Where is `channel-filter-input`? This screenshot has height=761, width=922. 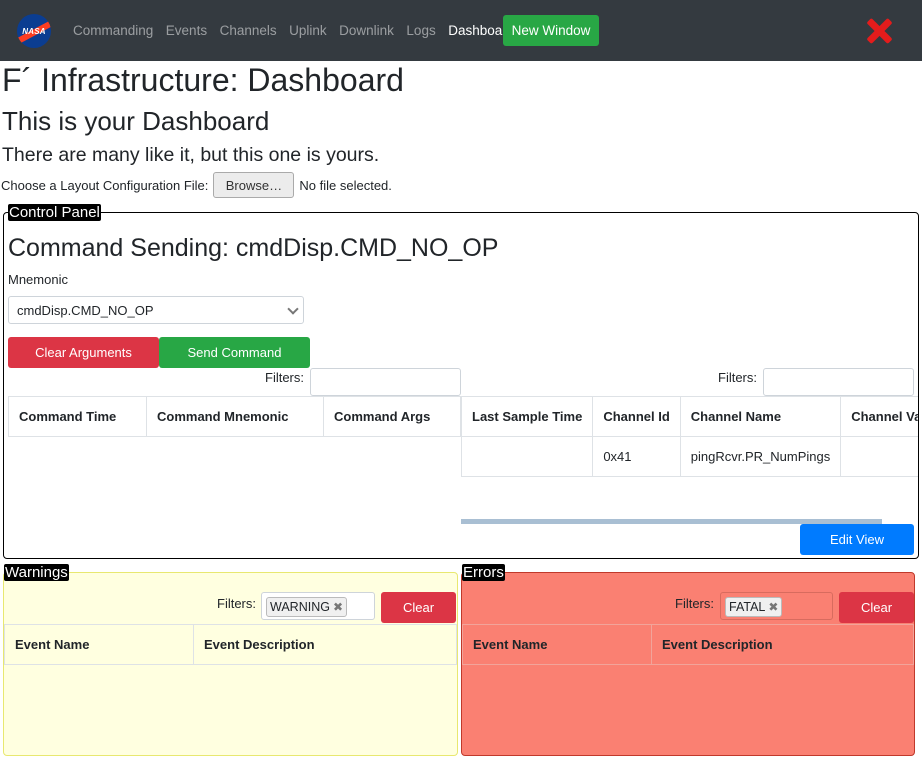
channel-filter-input is located at coordinates (838, 382).